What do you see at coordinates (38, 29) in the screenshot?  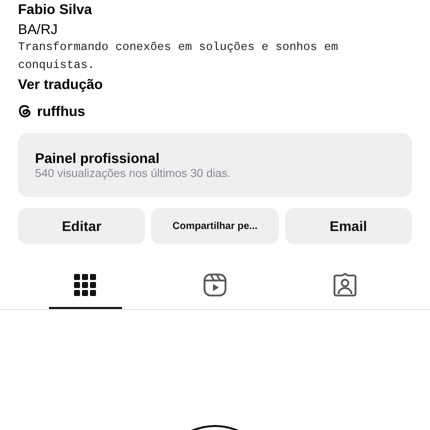 I see `profile-category: BA/RJ` at bounding box center [38, 29].